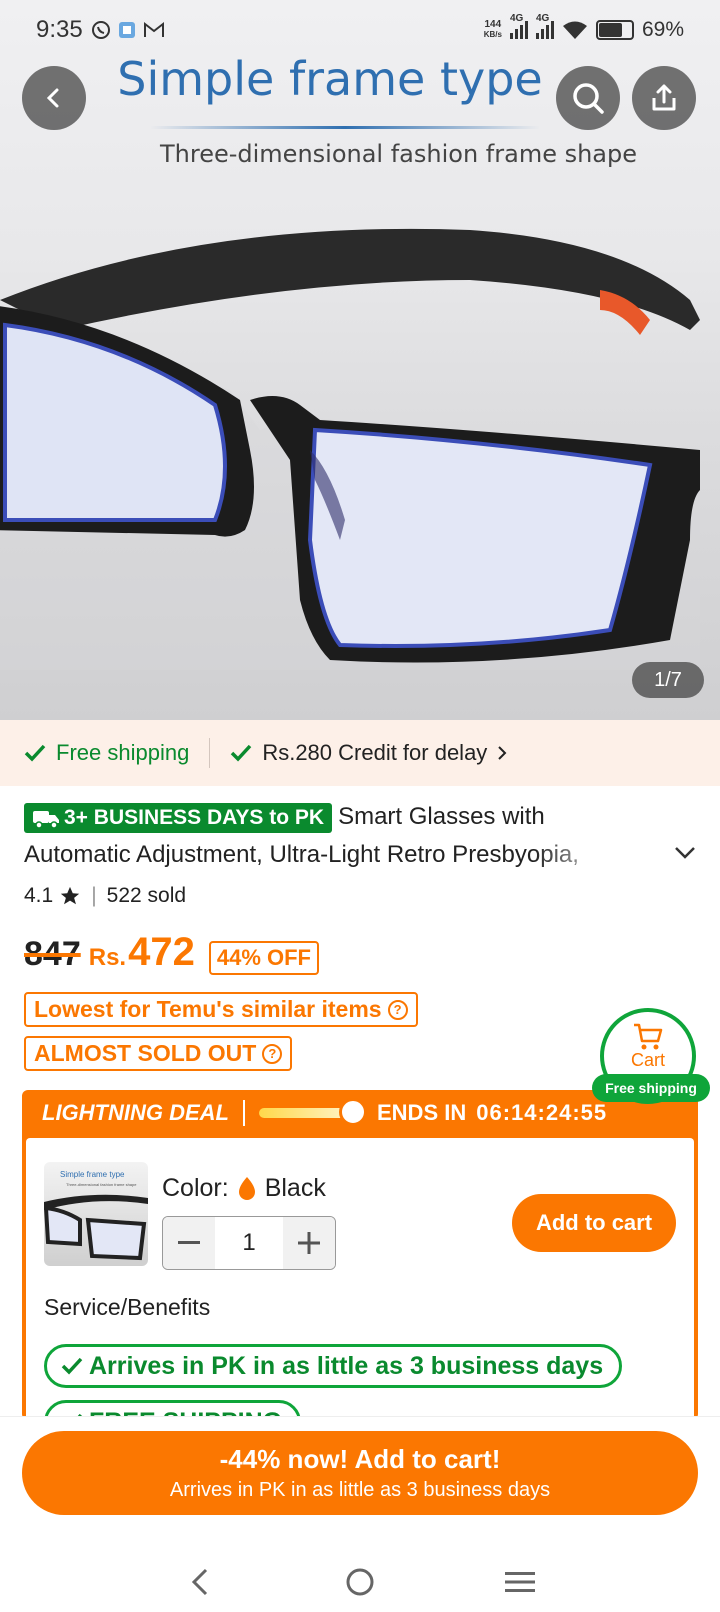 The image size is (720, 1612). Describe the element at coordinates (107, 957) in the screenshot. I see `currency: Rs.` at that location.